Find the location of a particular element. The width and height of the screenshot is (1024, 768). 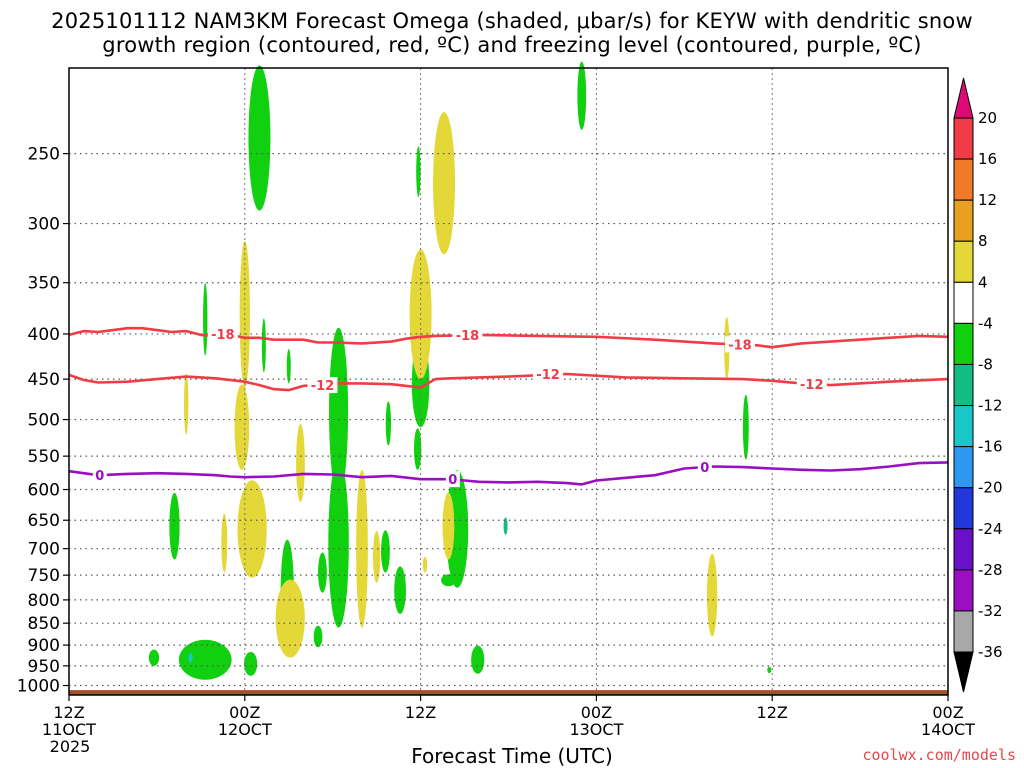

y-tick-label: 400 is located at coordinates (44, 335).